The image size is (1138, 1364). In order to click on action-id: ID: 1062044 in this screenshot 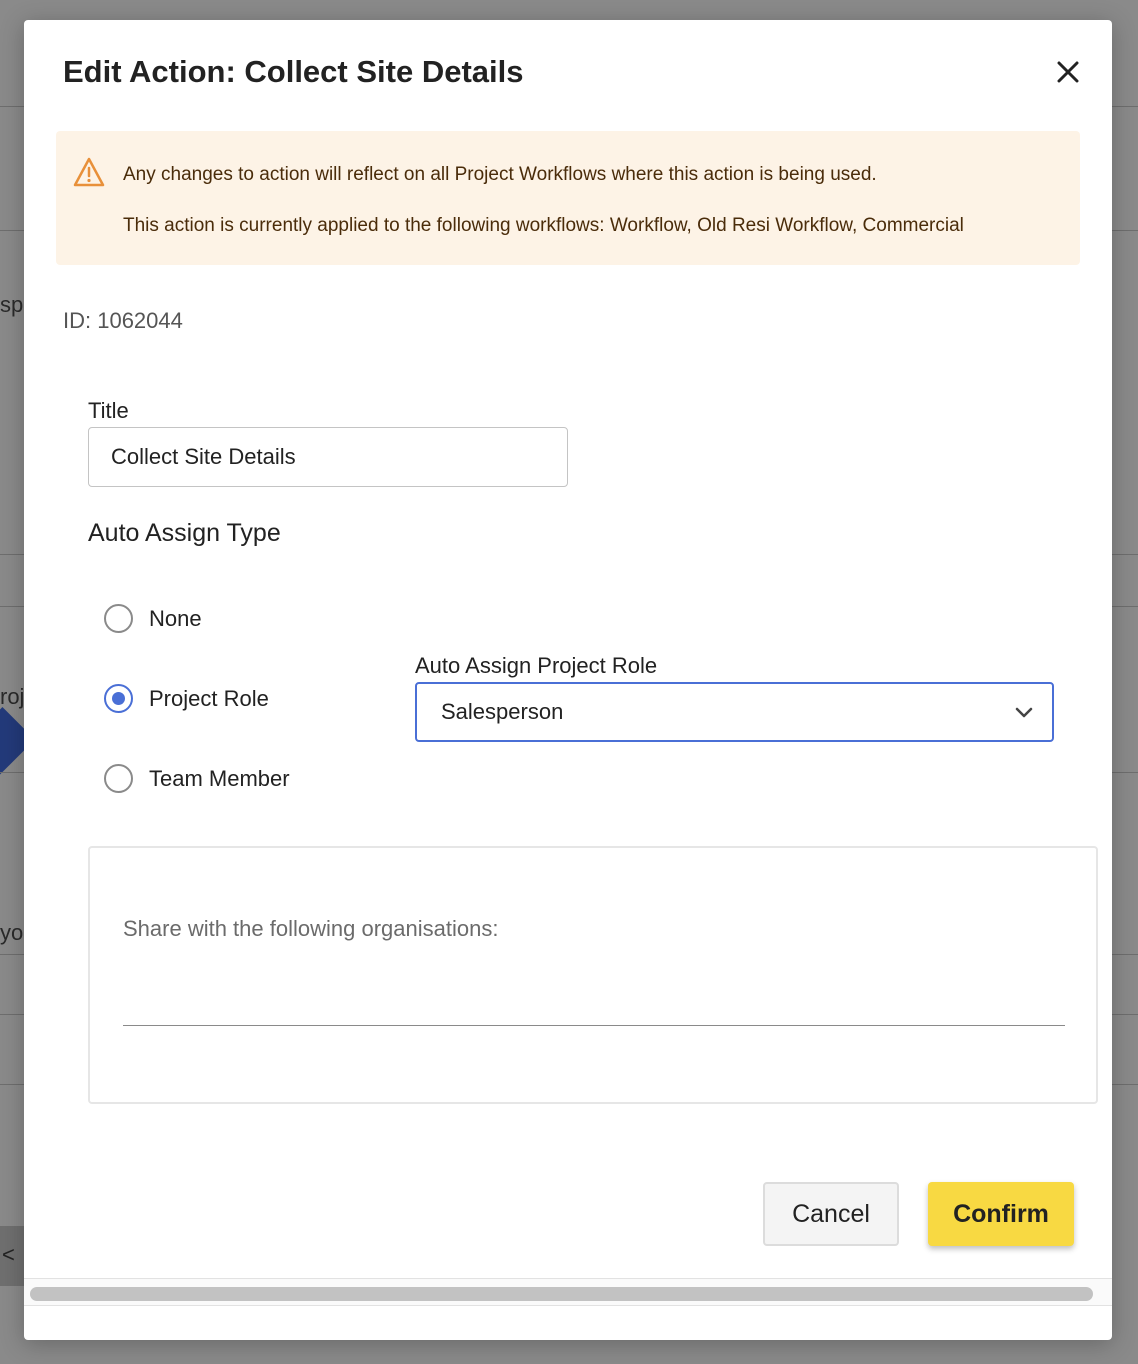, I will do `click(123, 320)`.